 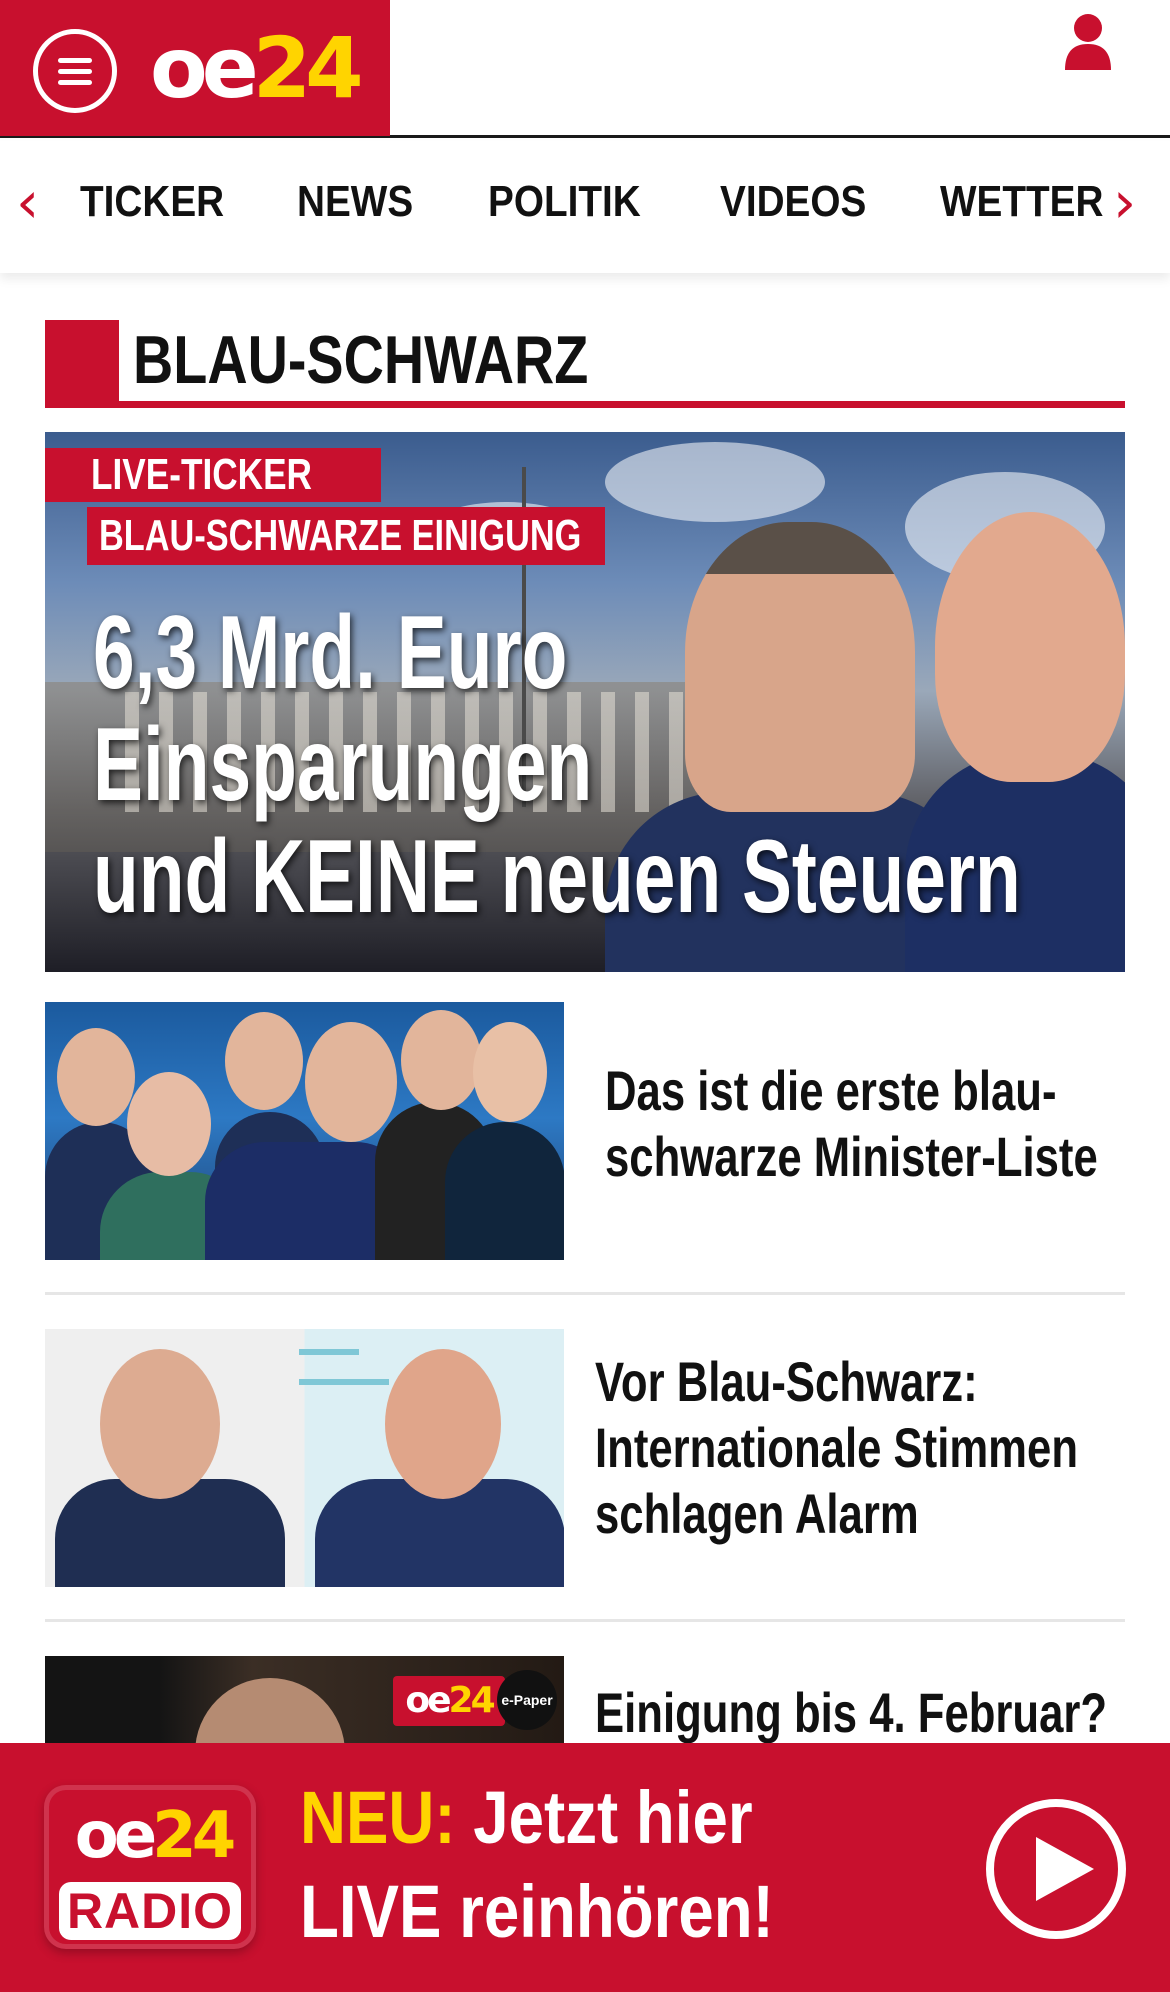 I want to click on brand-block: oe24, so click(x=195, y=68).